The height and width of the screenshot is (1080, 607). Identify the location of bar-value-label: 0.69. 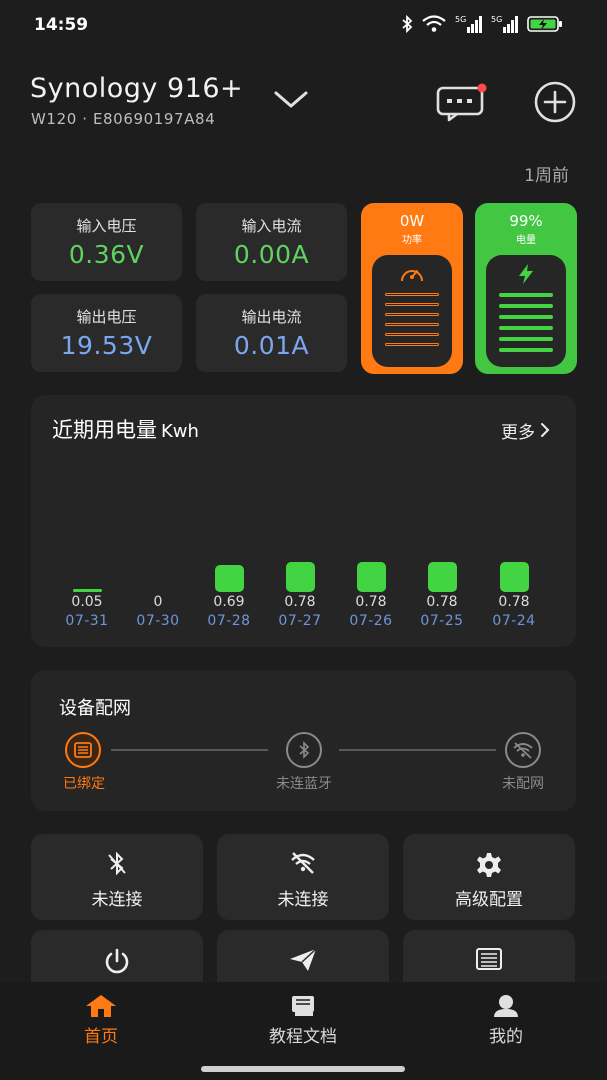
(229, 602).